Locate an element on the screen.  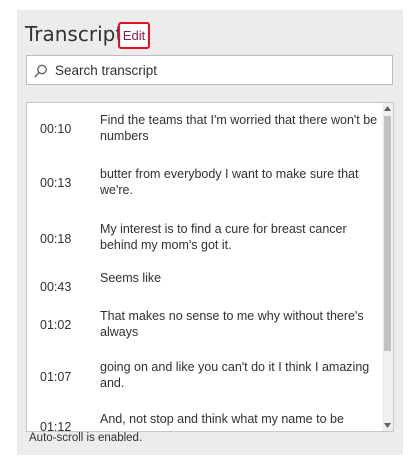
timestamp: 00:10 is located at coordinates (60, 129).